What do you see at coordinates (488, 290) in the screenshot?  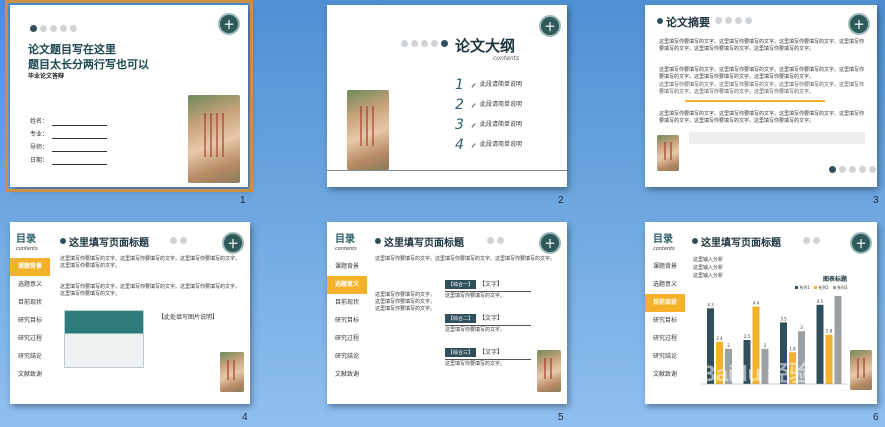 I see `box-1: 【综合一】 【文字】 这里填写你要填写的文字。` at bounding box center [488, 290].